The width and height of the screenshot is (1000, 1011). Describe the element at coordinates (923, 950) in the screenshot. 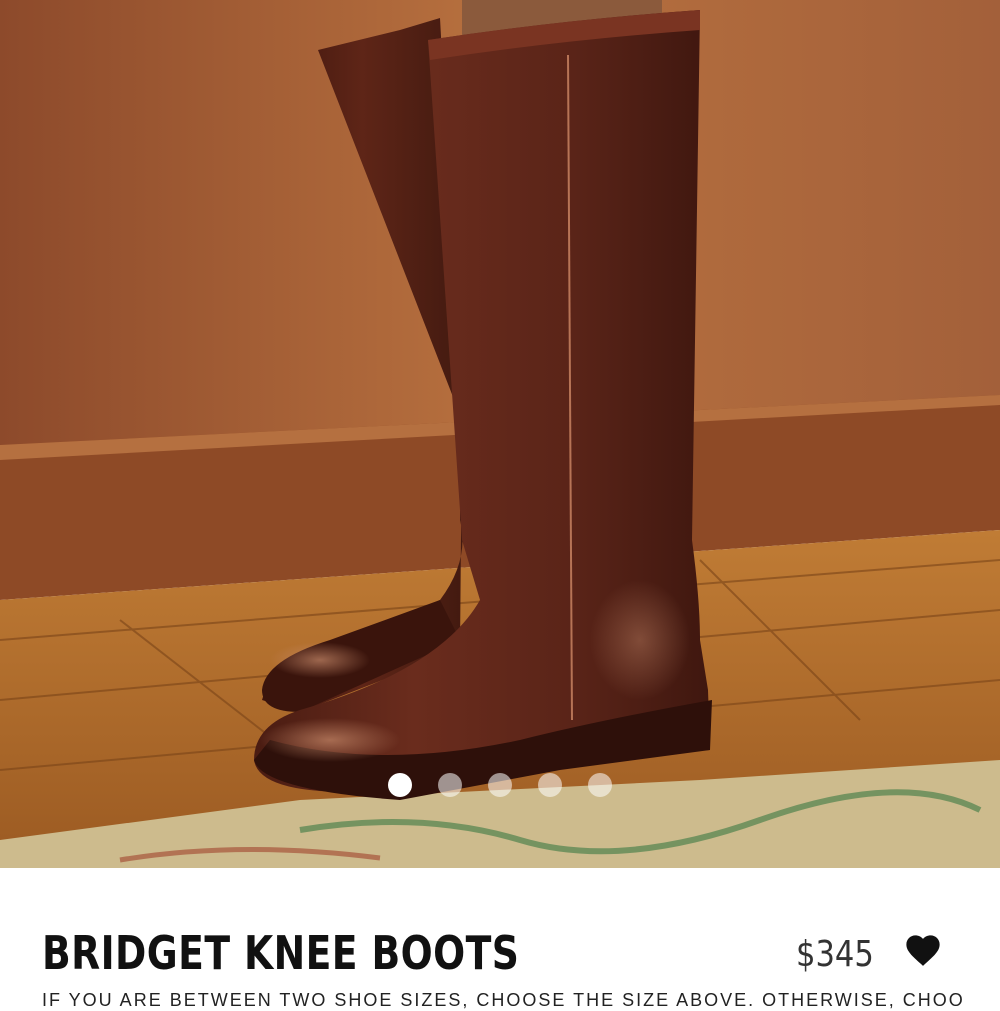

I see `heart-icon` at that location.